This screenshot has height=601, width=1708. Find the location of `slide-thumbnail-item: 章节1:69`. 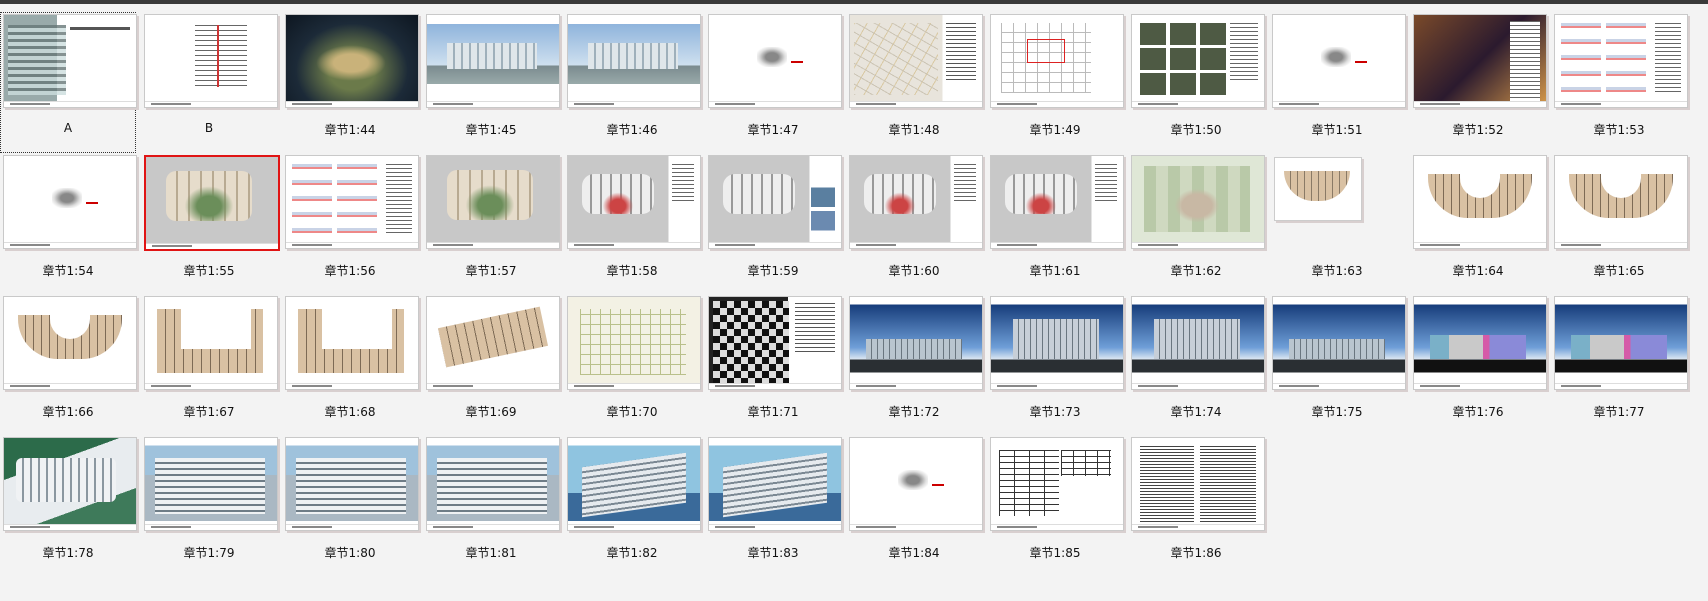

slide-thumbnail-item: 章节1:69 is located at coordinates (491, 364).